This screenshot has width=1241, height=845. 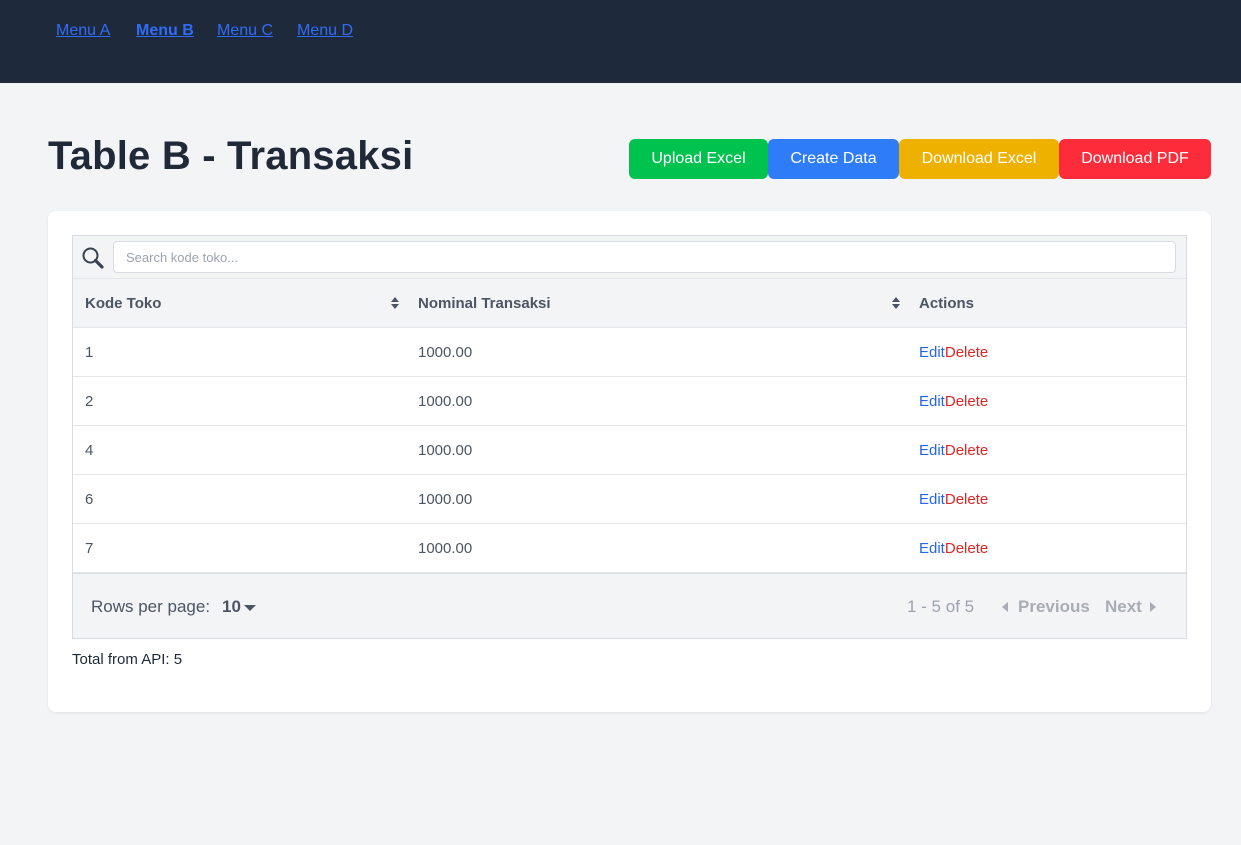 I want to click on cell-kode-toko: 6, so click(x=89, y=499).